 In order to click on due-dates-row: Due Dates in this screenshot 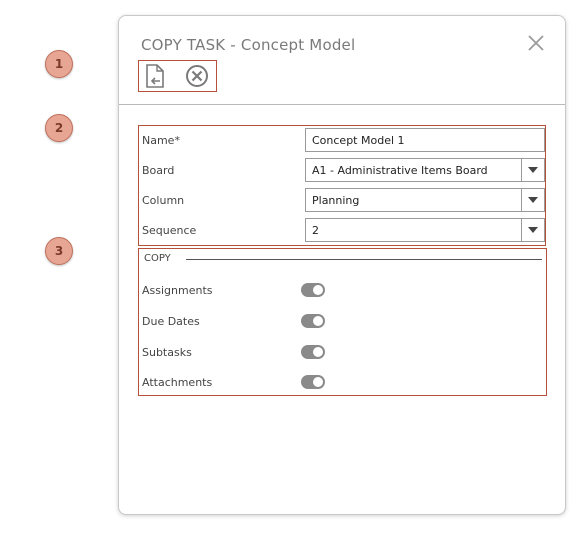, I will do `click(342, 321)`.